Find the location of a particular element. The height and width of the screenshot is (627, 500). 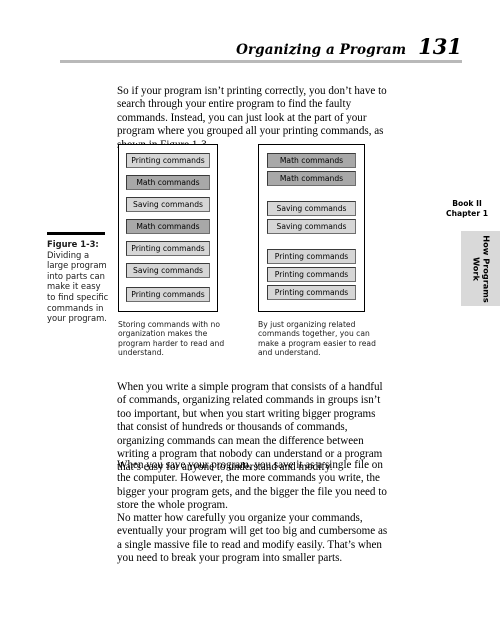

page-number: 131 is located at coordinates (440, 46).